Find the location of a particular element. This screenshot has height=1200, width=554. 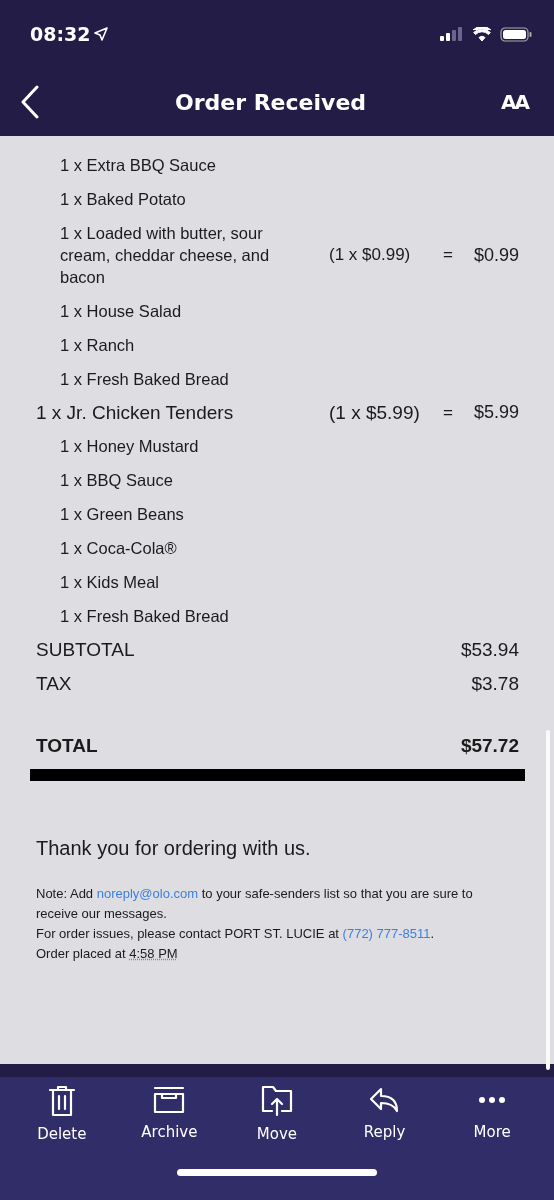

trash-icon is located at coordinates (61, 1101).